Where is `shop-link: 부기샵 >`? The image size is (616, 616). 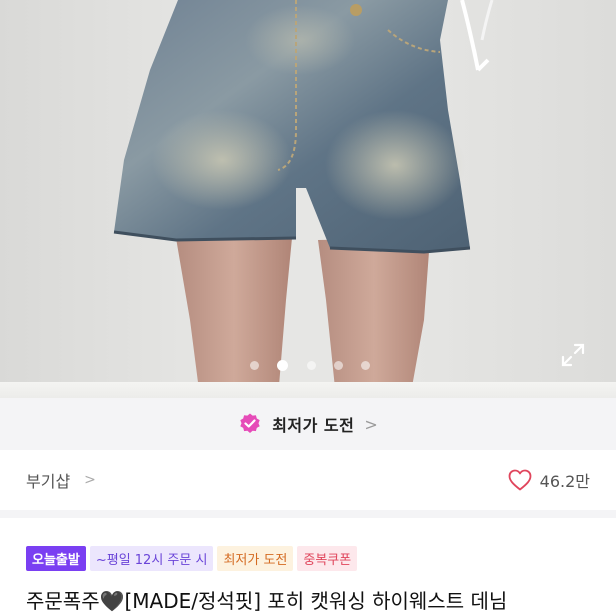 shop-link: 부기샵 > is located at coordinates (61, 480).